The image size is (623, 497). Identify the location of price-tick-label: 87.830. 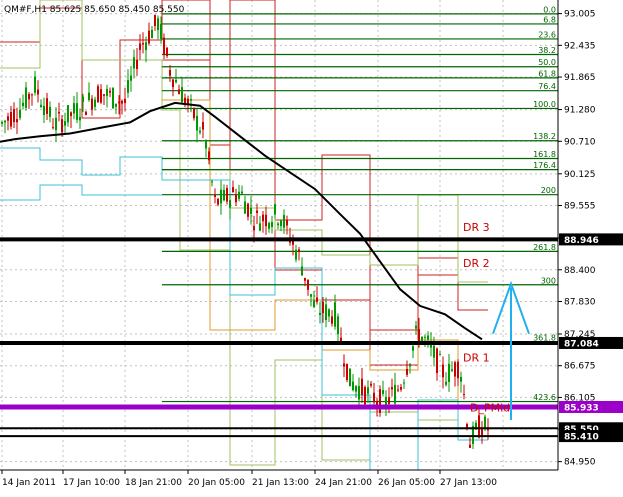
(580, 302).